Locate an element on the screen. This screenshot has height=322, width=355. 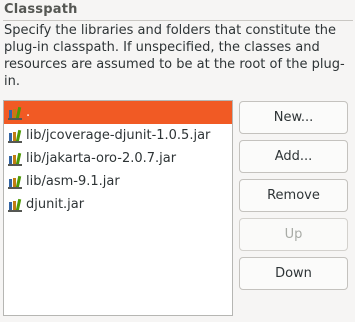
classpath-item-jcoverage: lib/jcoverage-djunit-1.0.5.jar is located at coordinates (118, 135).